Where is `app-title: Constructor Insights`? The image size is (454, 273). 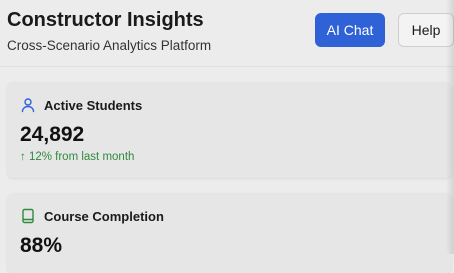
app-title: Constructor Insights is located at coordinates (105, 20).